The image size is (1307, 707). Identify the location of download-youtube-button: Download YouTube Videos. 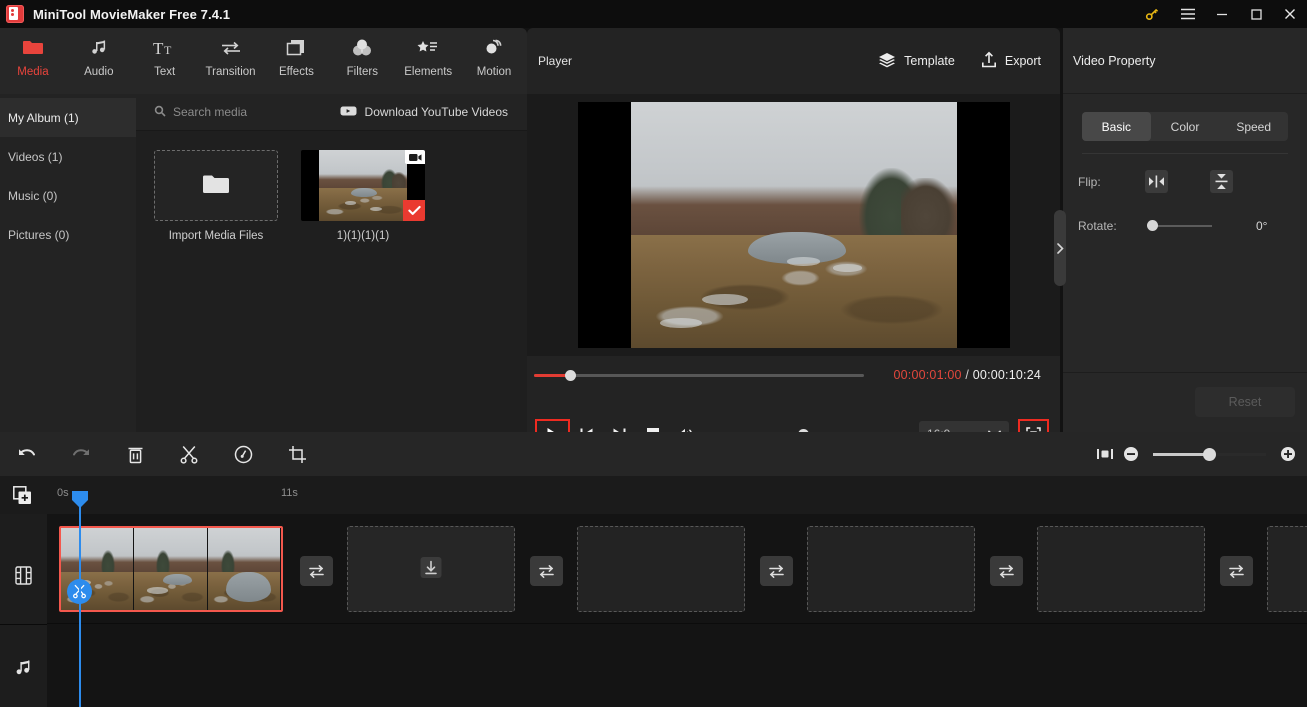
(424, 112).